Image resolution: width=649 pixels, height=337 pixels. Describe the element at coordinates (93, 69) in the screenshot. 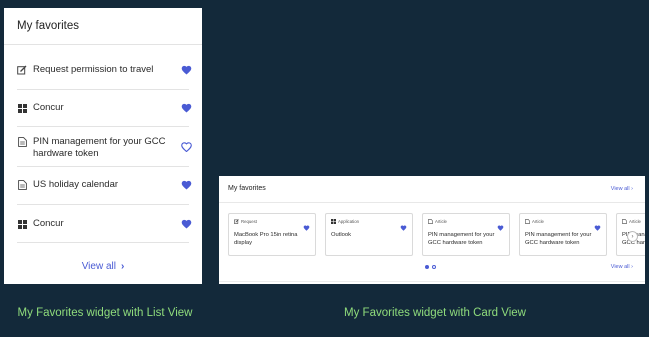

I see `favorite-item-label: Request permission to travel` at that location.